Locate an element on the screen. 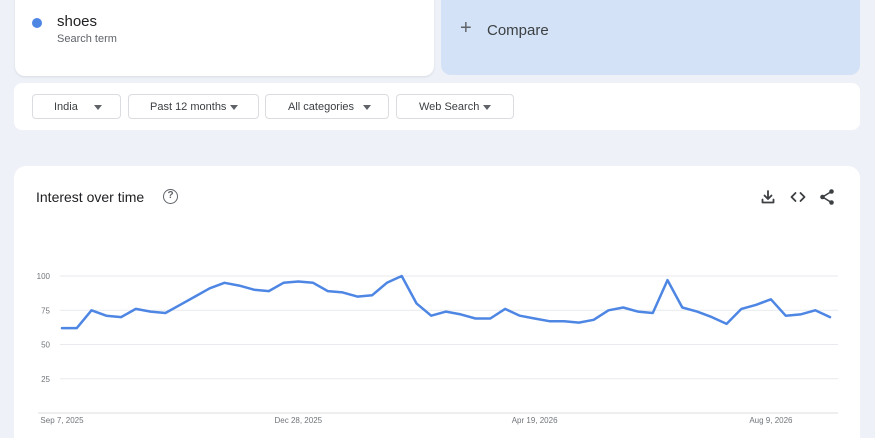  x-tick-label: Dec 28, 2025 is located at coordinates (299, 420).